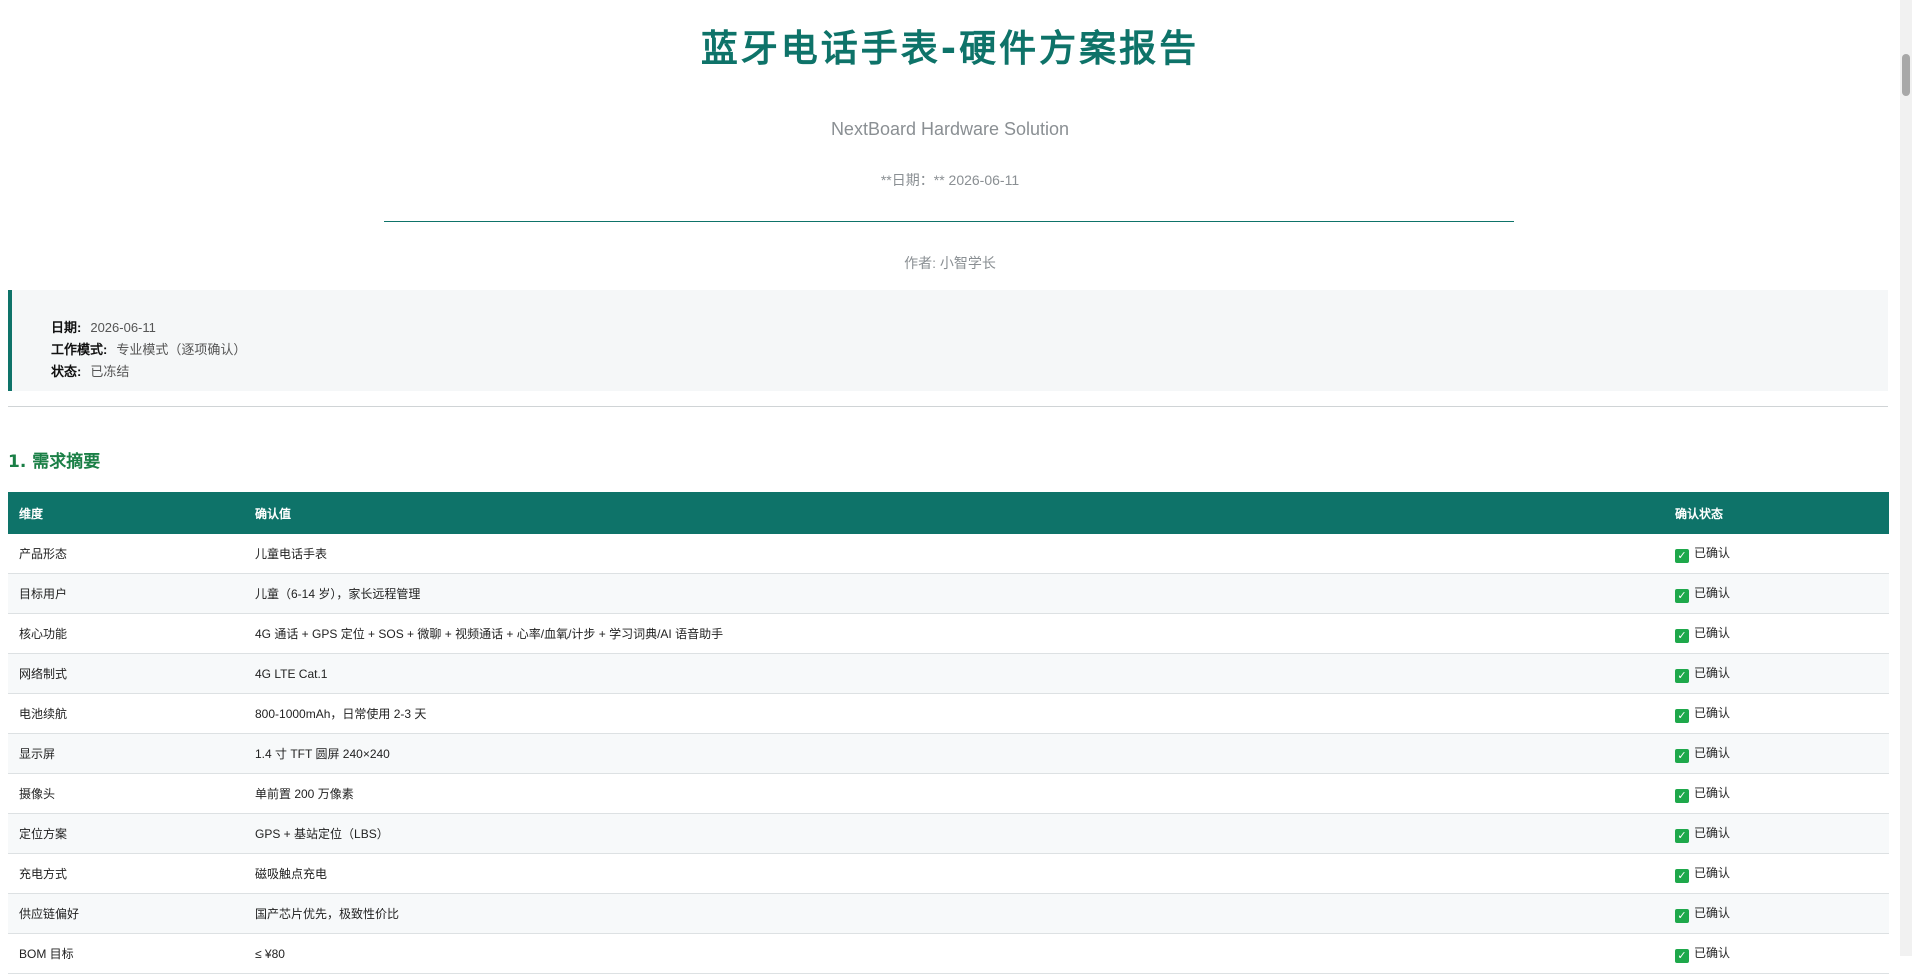 Image resolution: width=1912 pixels, height=974 pixels. I want to click on info-row-date: 日期: 2026-06-11, so click(103, 326).